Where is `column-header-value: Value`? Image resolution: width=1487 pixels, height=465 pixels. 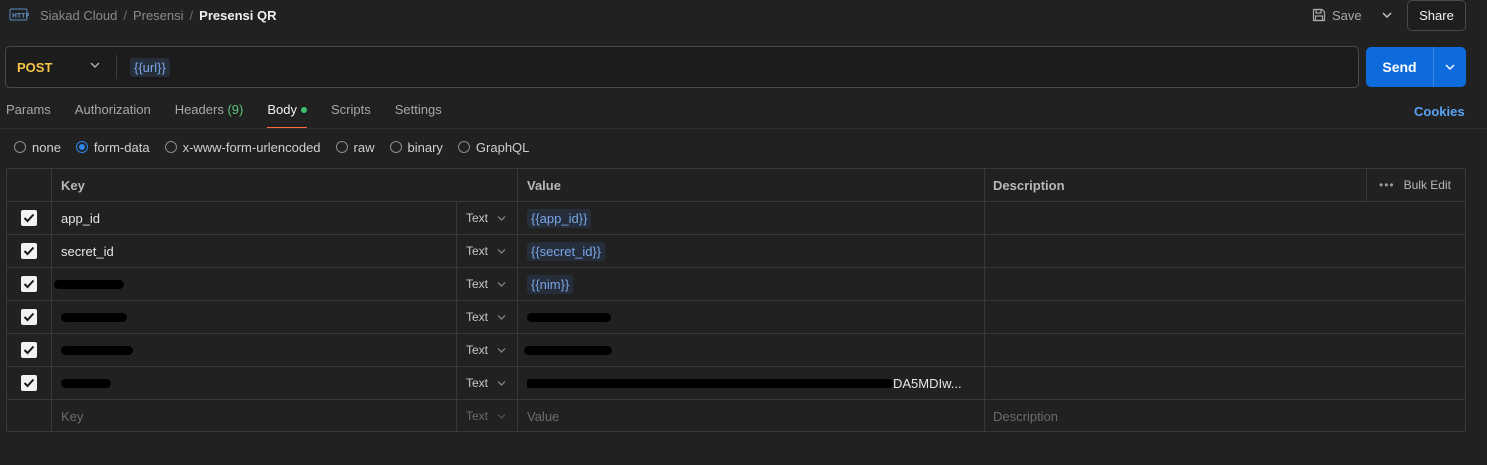 column-header-value: Value is located at coordinates (751, 185).